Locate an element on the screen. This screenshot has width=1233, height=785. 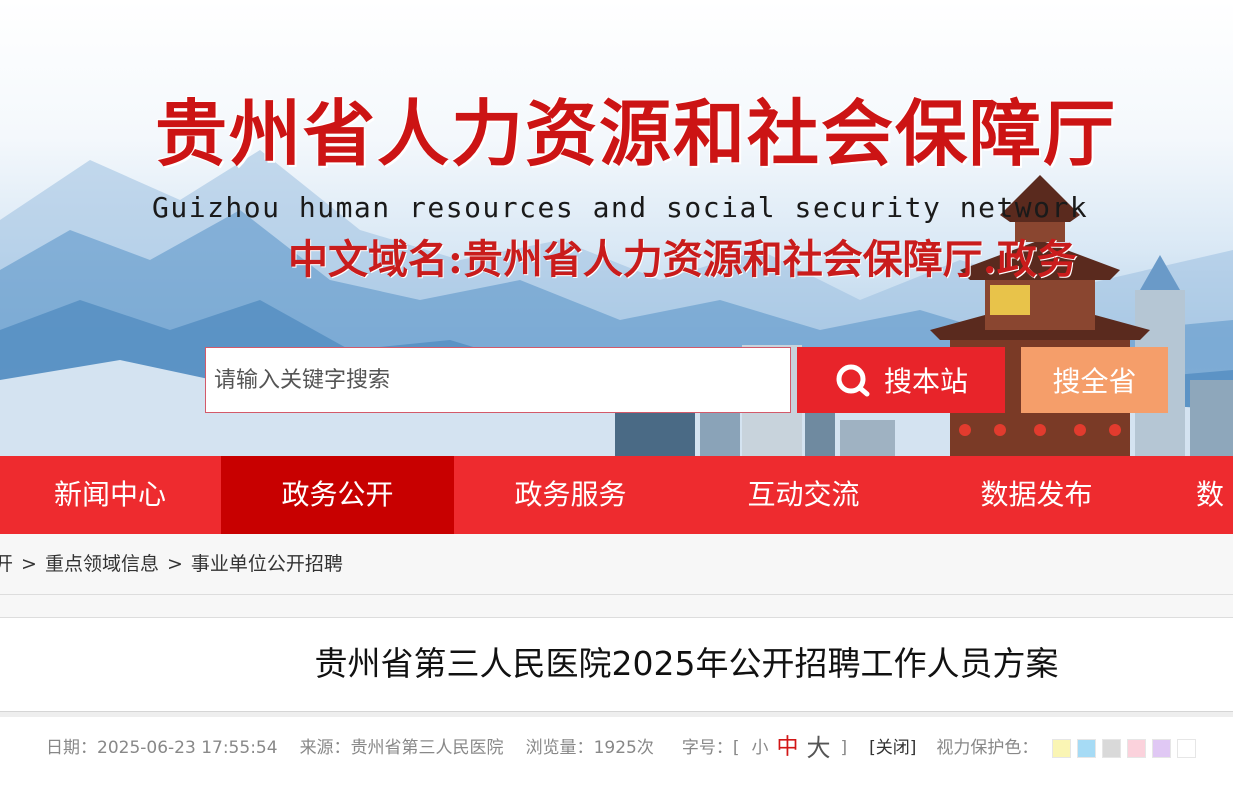
nav-item-gov-services: 政务服务 is located at coordinates (570, 495).